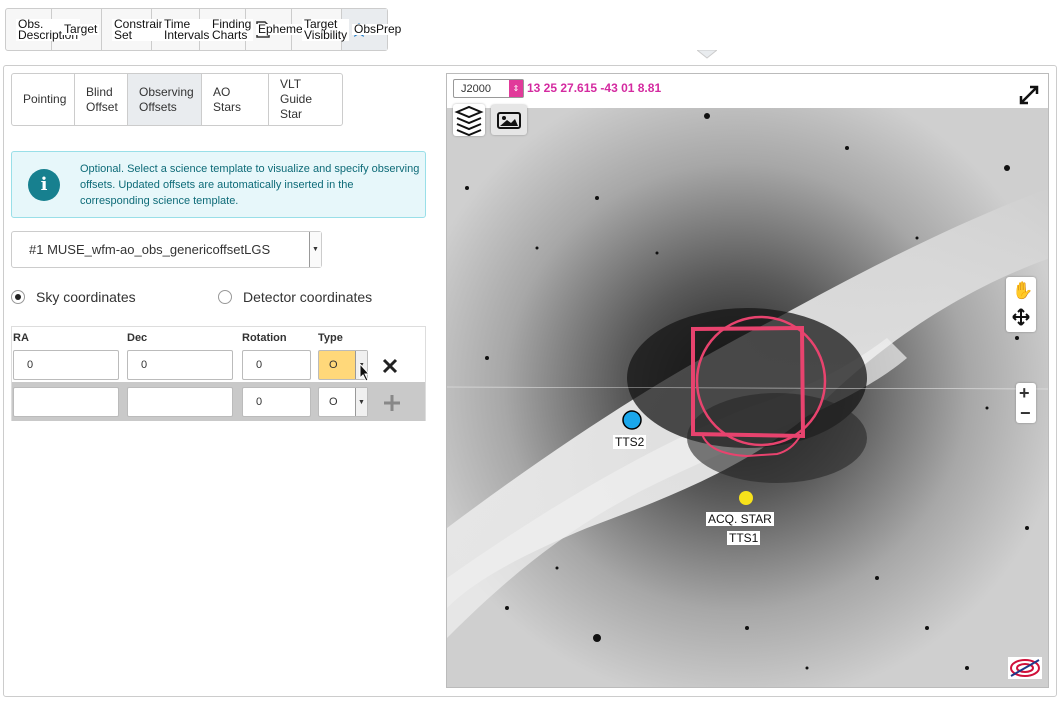 The width and height of the screenshot is (1063, 703). I want to click on template-select: #1 MUSE_wfm-ao_obs_genericoffsetLGS ▼, so click(166, 249).